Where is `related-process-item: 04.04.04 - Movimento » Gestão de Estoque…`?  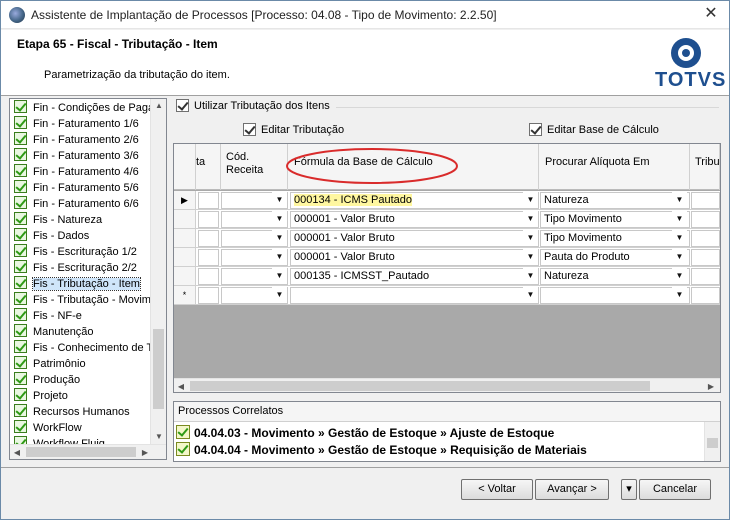
related-process-item: 04.04.04 - Movimento » Gestão de Estoque… is located at coordinates (381, 450).